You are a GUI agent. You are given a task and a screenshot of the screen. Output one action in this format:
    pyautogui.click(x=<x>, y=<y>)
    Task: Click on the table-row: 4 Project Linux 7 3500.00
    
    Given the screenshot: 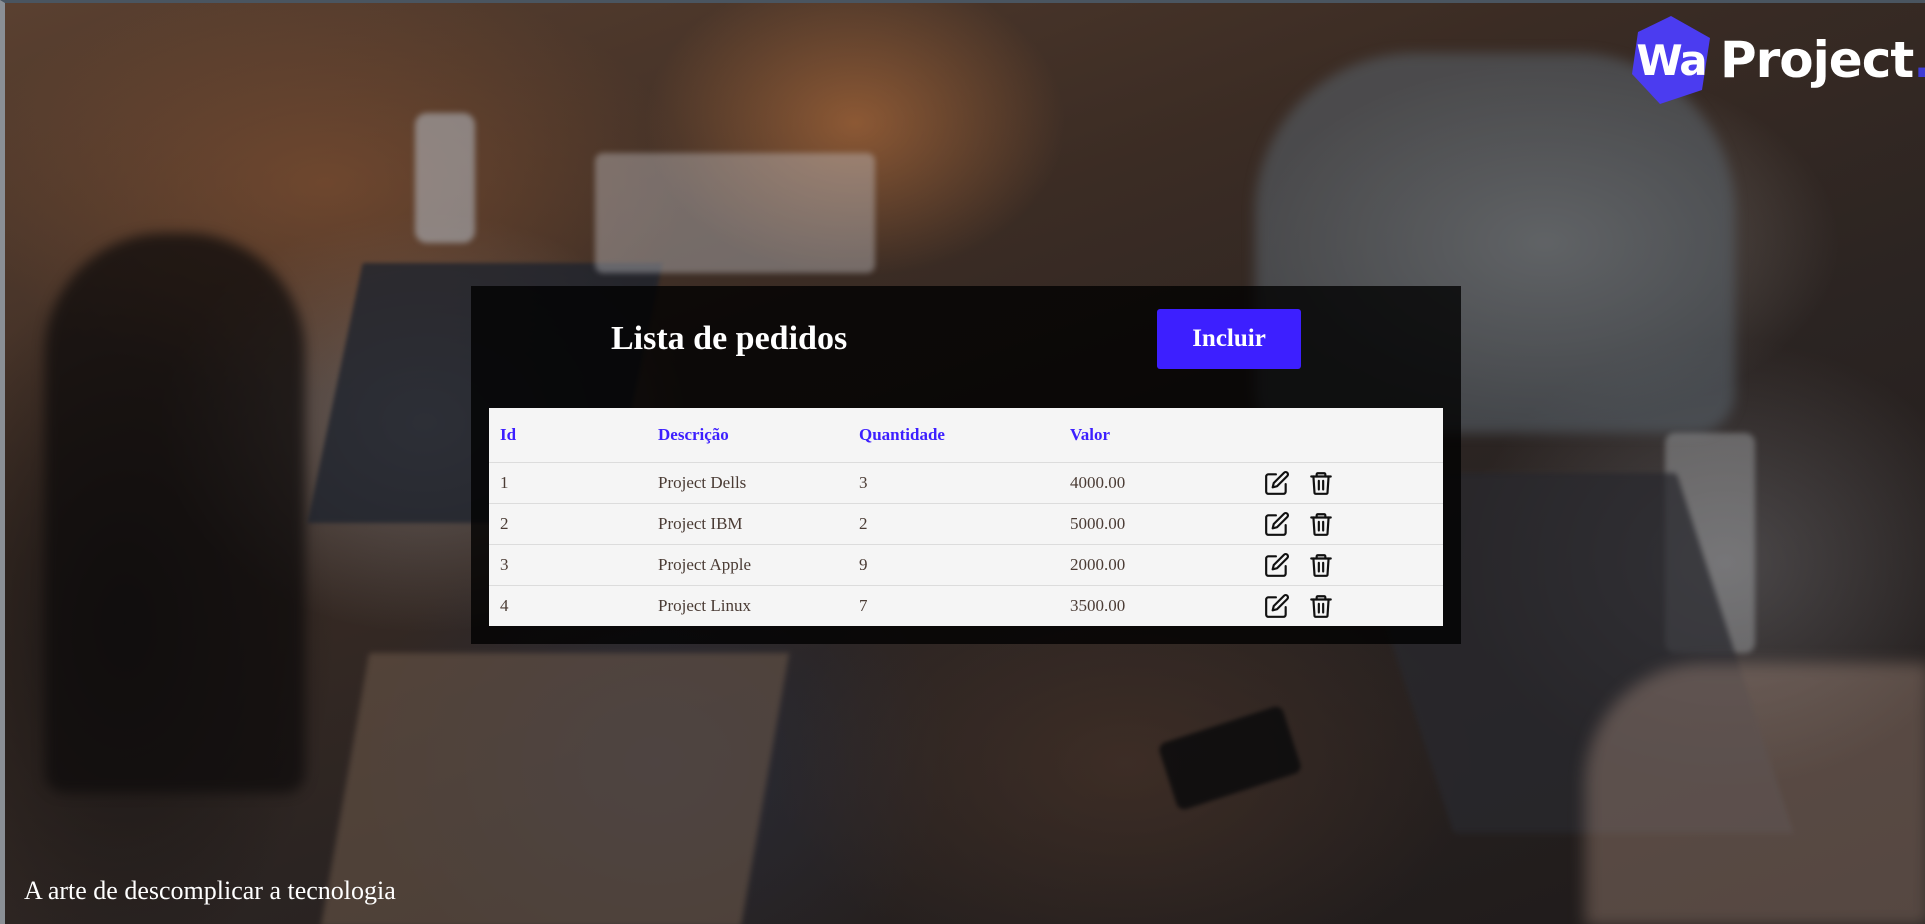 What is the action you would take?
    pyautogui.click(x=966, y=606)
    